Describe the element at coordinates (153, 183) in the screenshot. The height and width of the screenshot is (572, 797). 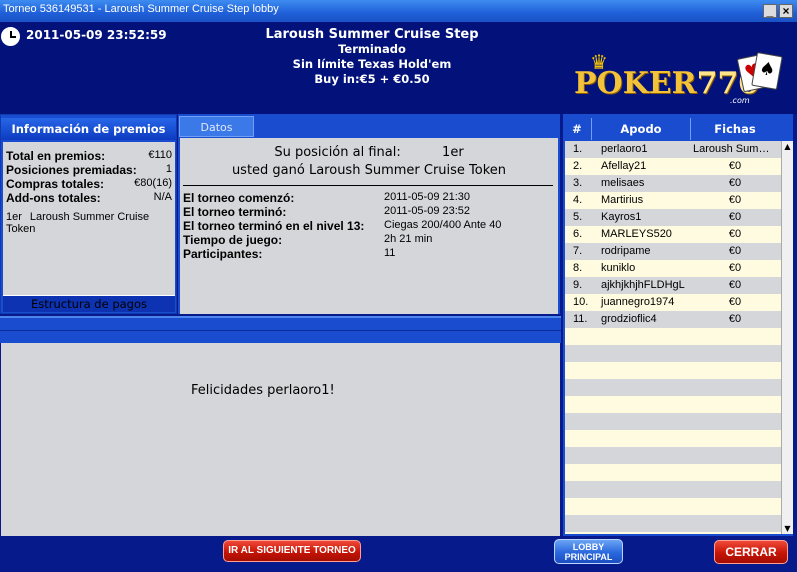
I see `prize-value: €80(16)` at that location.